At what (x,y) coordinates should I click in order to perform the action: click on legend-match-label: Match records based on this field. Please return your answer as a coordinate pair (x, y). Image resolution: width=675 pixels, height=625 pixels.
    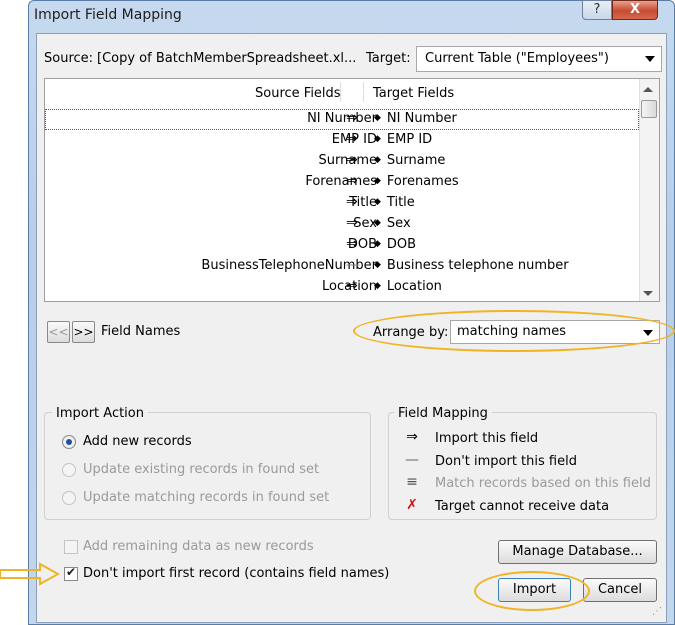
    Looking at the image, I should click on (543, 483).